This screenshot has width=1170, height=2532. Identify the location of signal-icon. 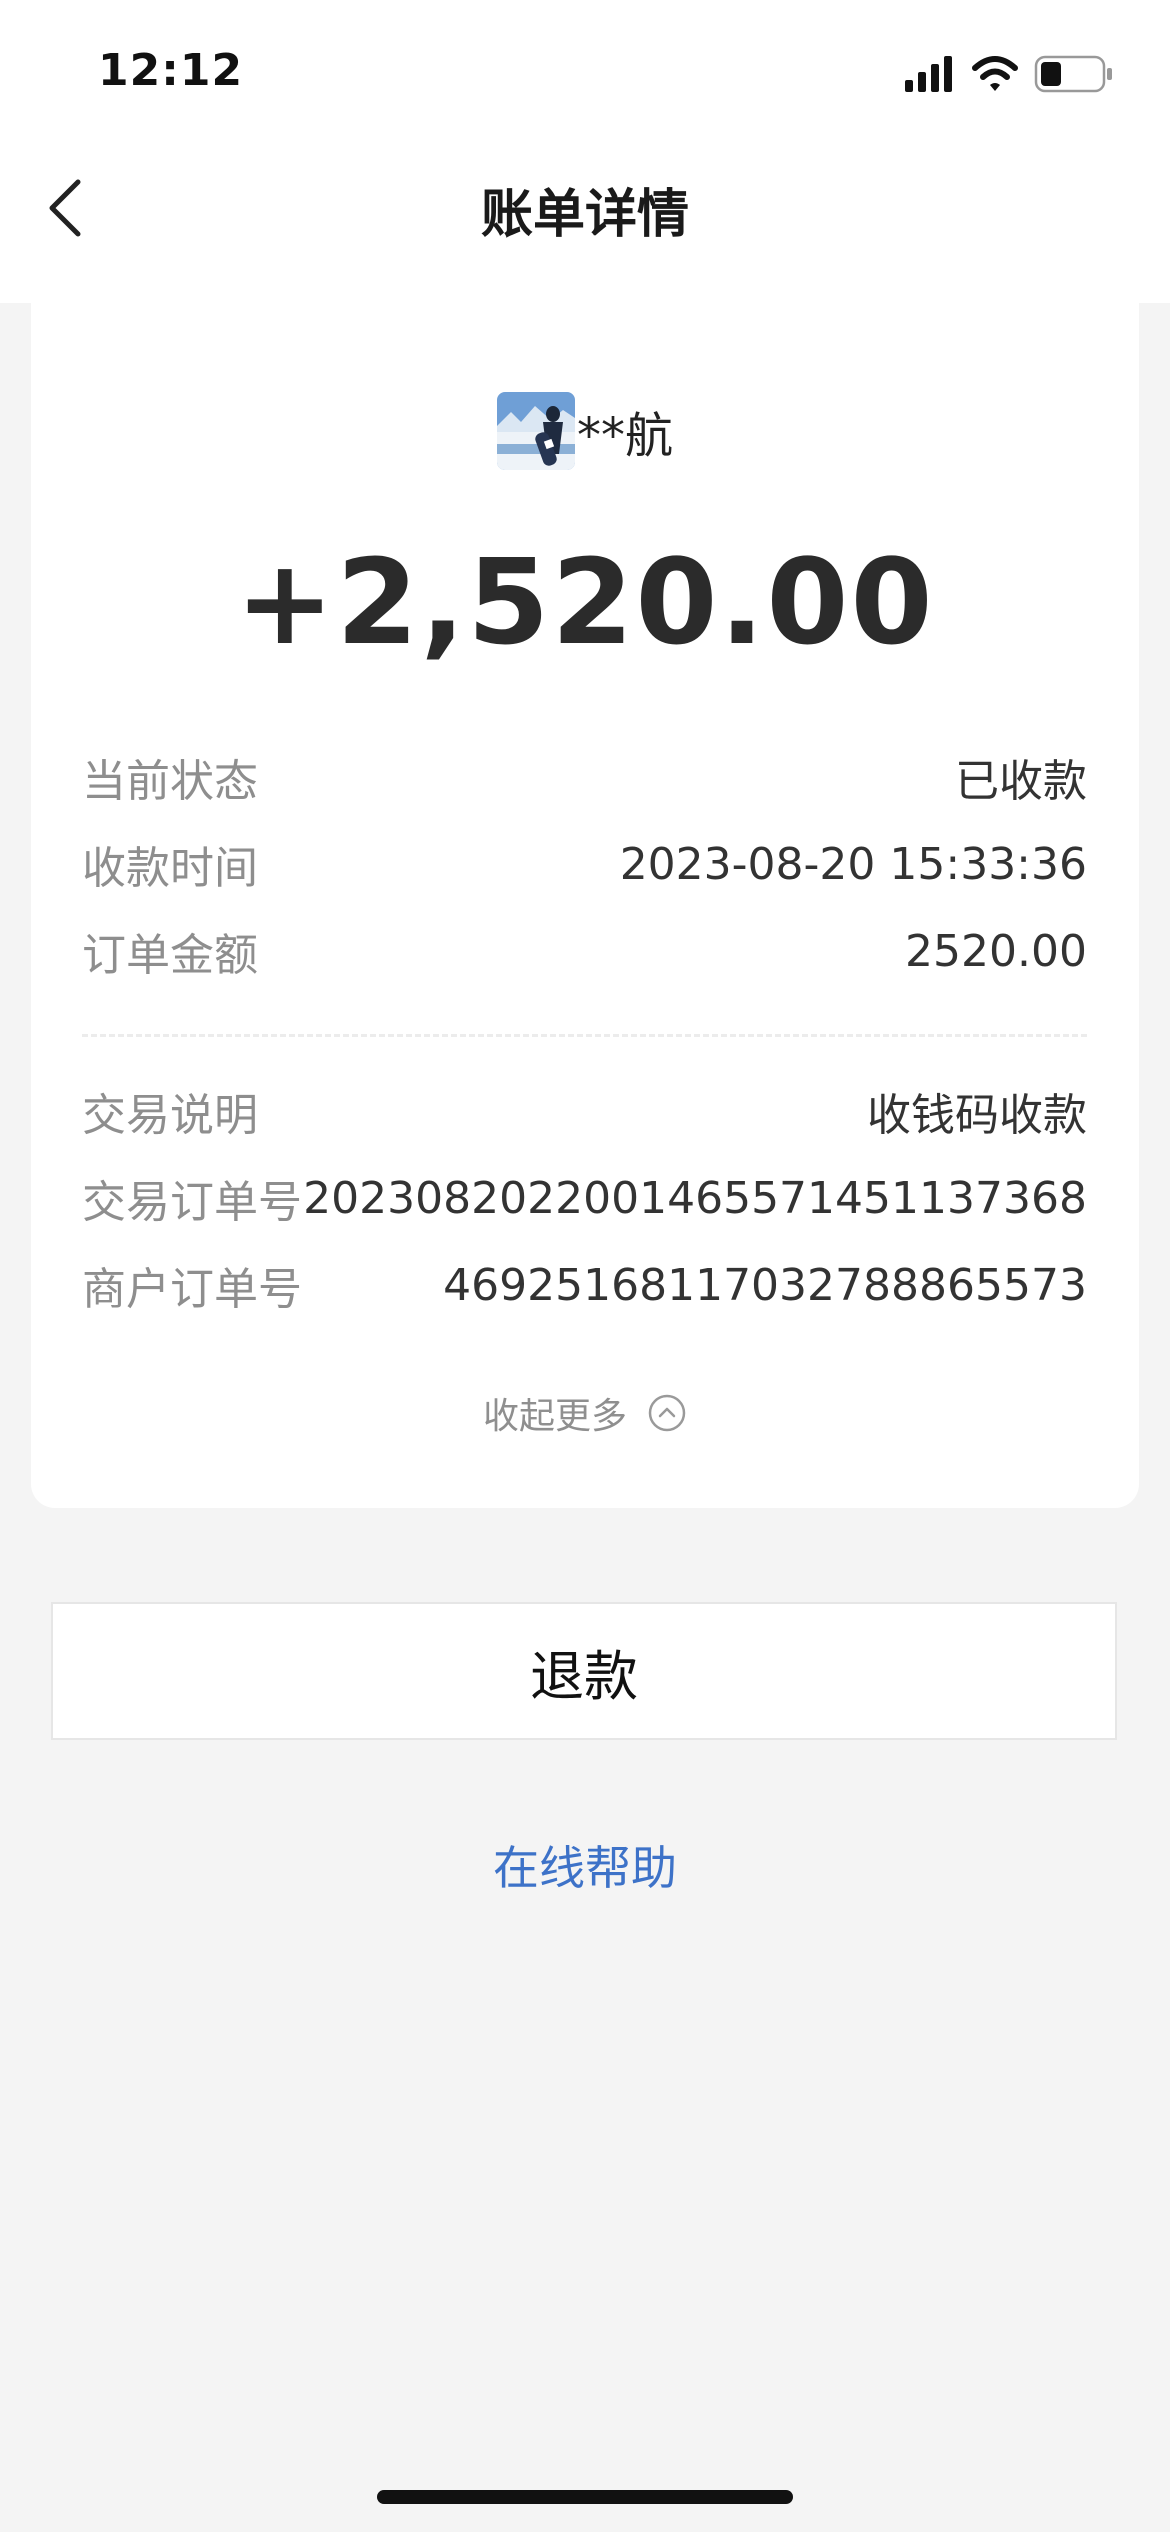
(928, 74).